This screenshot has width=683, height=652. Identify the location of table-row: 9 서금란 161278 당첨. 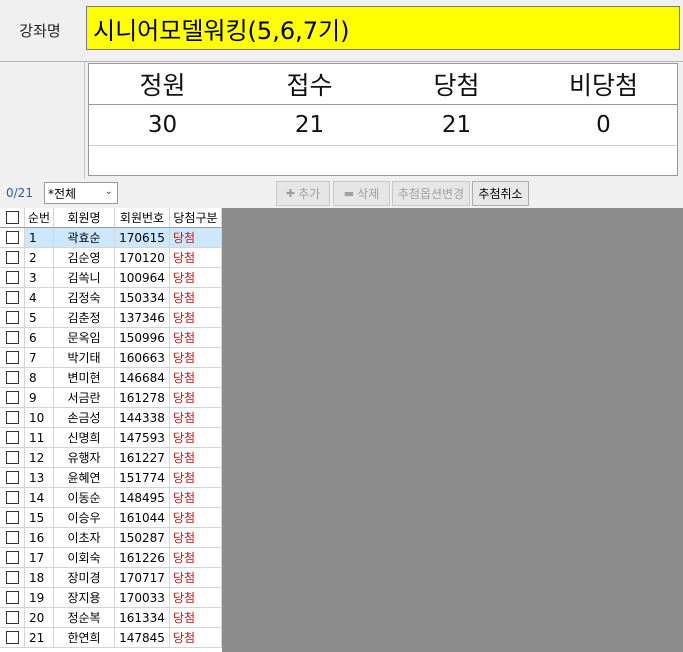
(111, 398).